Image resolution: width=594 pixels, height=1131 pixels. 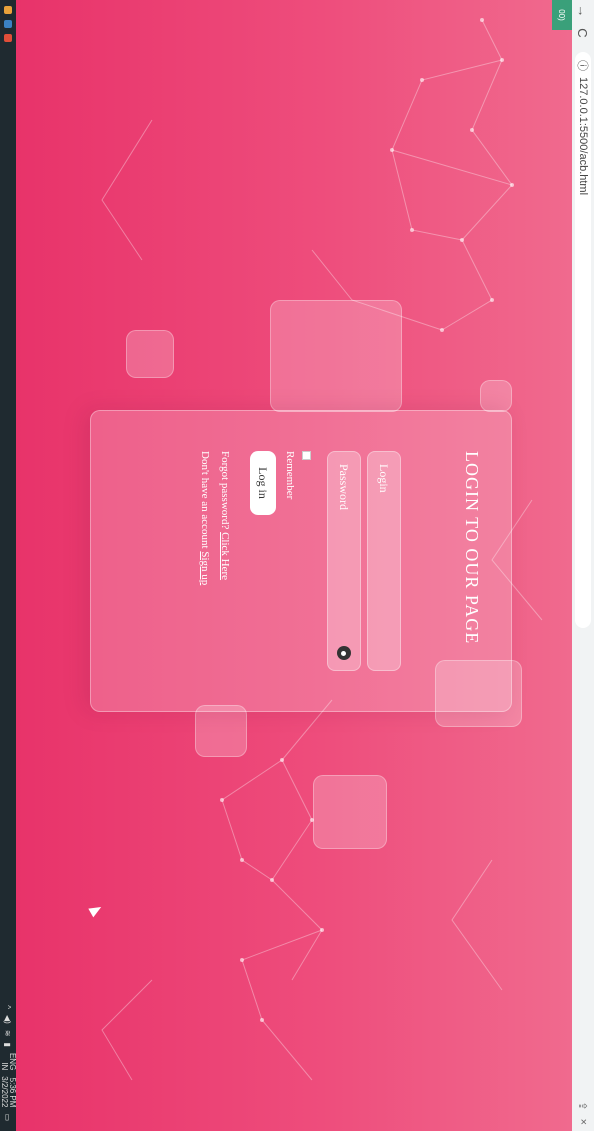 What do you see at coordinates (225, 556) in the screenshot?
I see `click-here-link: Click Here` at bounding box center [225, 556].